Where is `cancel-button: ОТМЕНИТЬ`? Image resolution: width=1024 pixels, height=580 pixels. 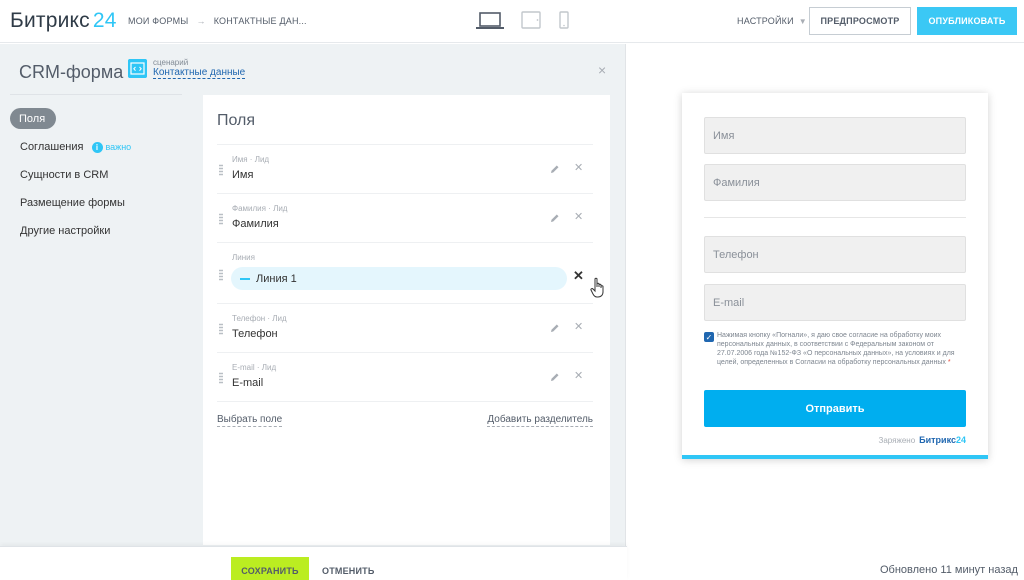 cancel-button: ОТМЕНИТЬ is located at coordinates (348, 571).